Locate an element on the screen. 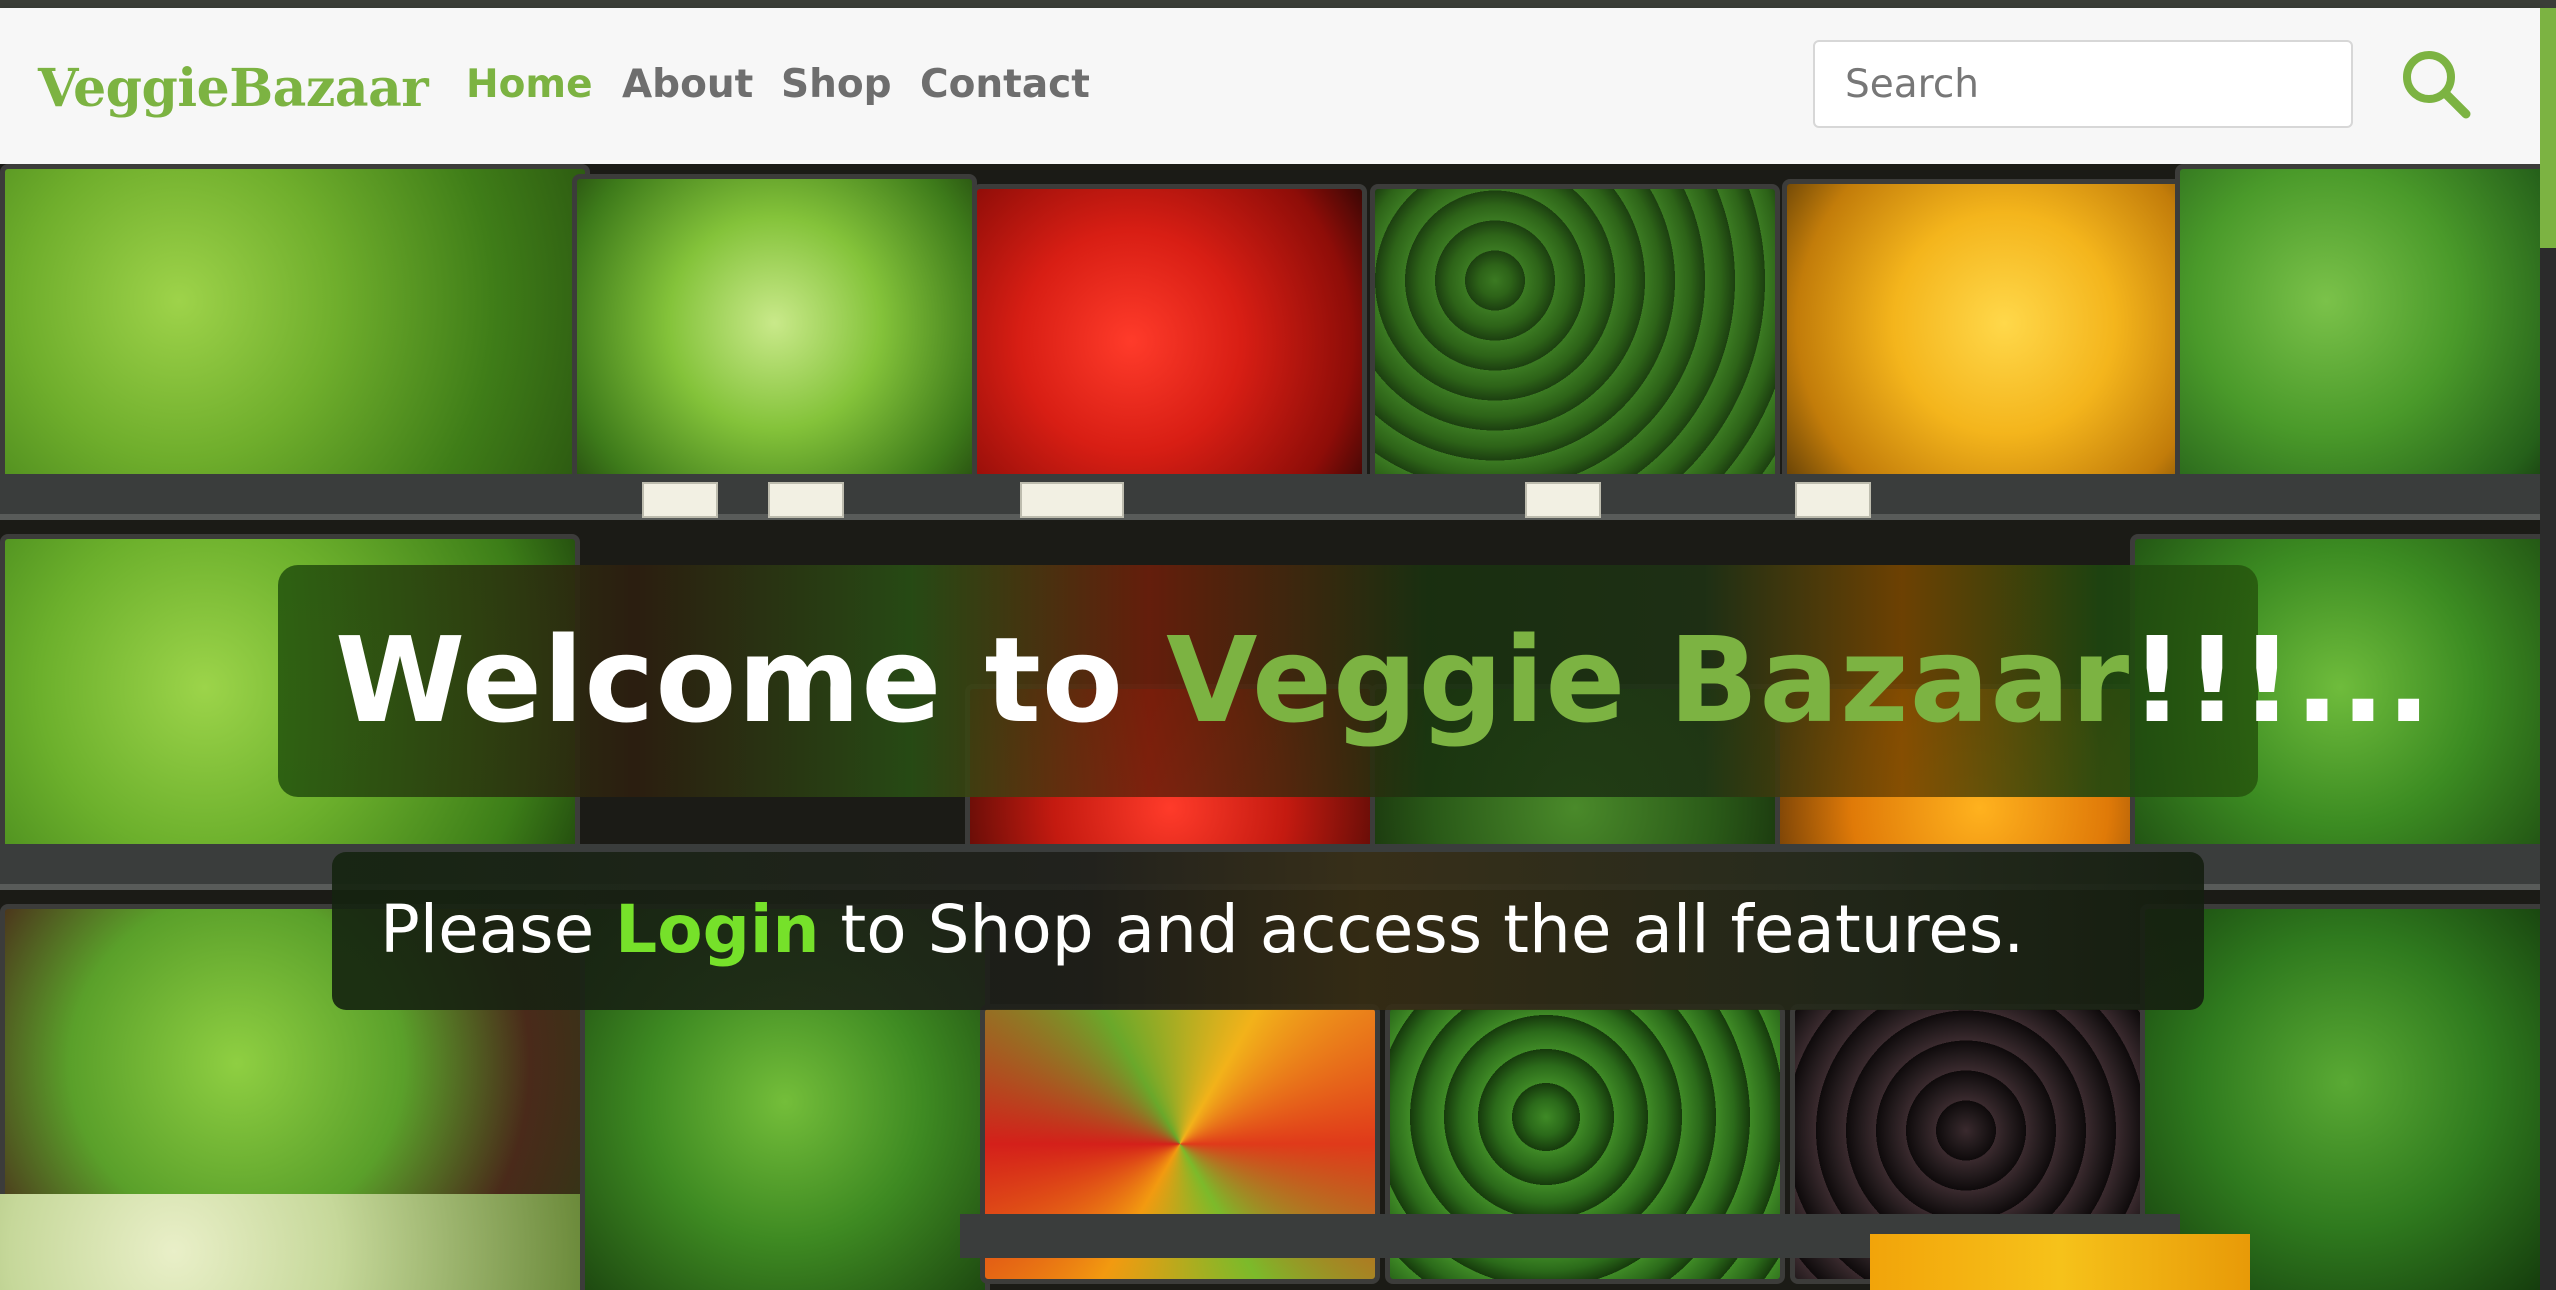 The height and width of the screenshot is (1290, 2556). nav-link-contact: Contact is located at coordinates (1005, 84).